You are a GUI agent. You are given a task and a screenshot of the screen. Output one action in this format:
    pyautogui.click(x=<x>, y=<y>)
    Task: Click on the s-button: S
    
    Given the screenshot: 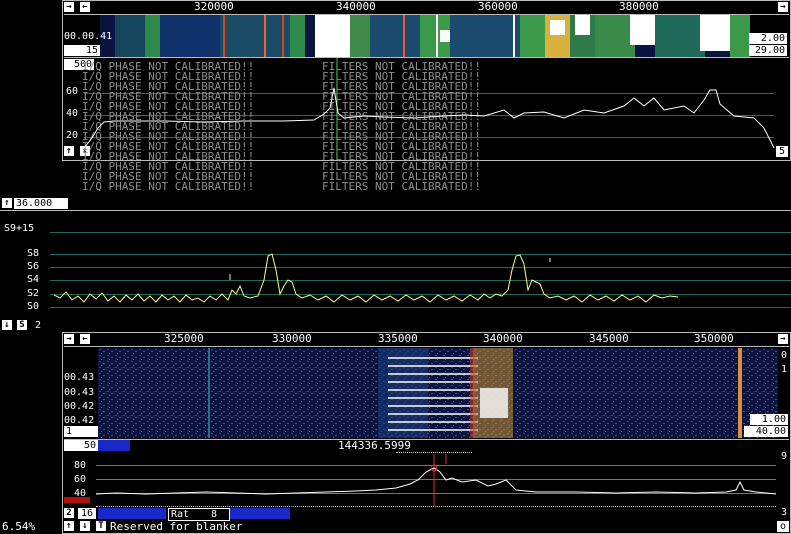 What is the action you would take?
    pyautogui.click(x=22, y=325)
    